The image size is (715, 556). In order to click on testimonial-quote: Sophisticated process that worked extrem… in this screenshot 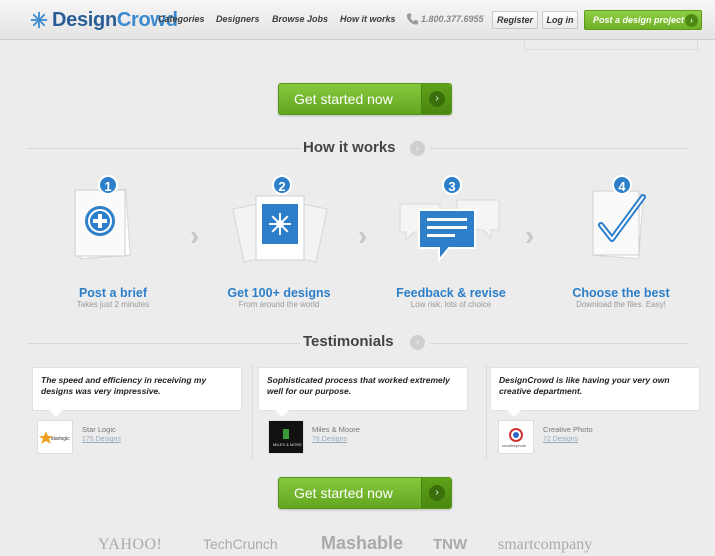, I will do `click(363, 392)`.